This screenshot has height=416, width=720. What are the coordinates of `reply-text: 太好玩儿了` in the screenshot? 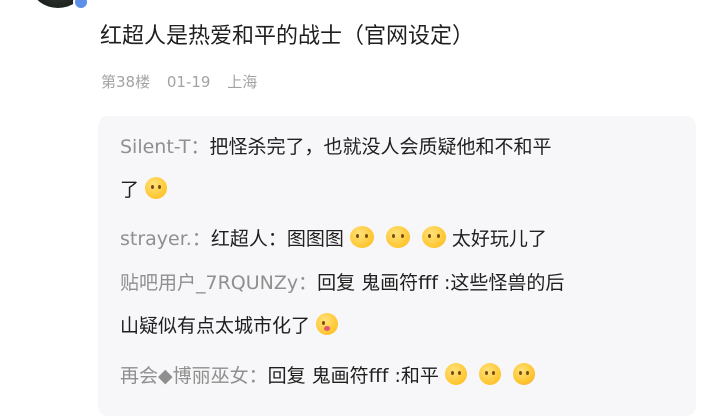 It's located at (499, 239).